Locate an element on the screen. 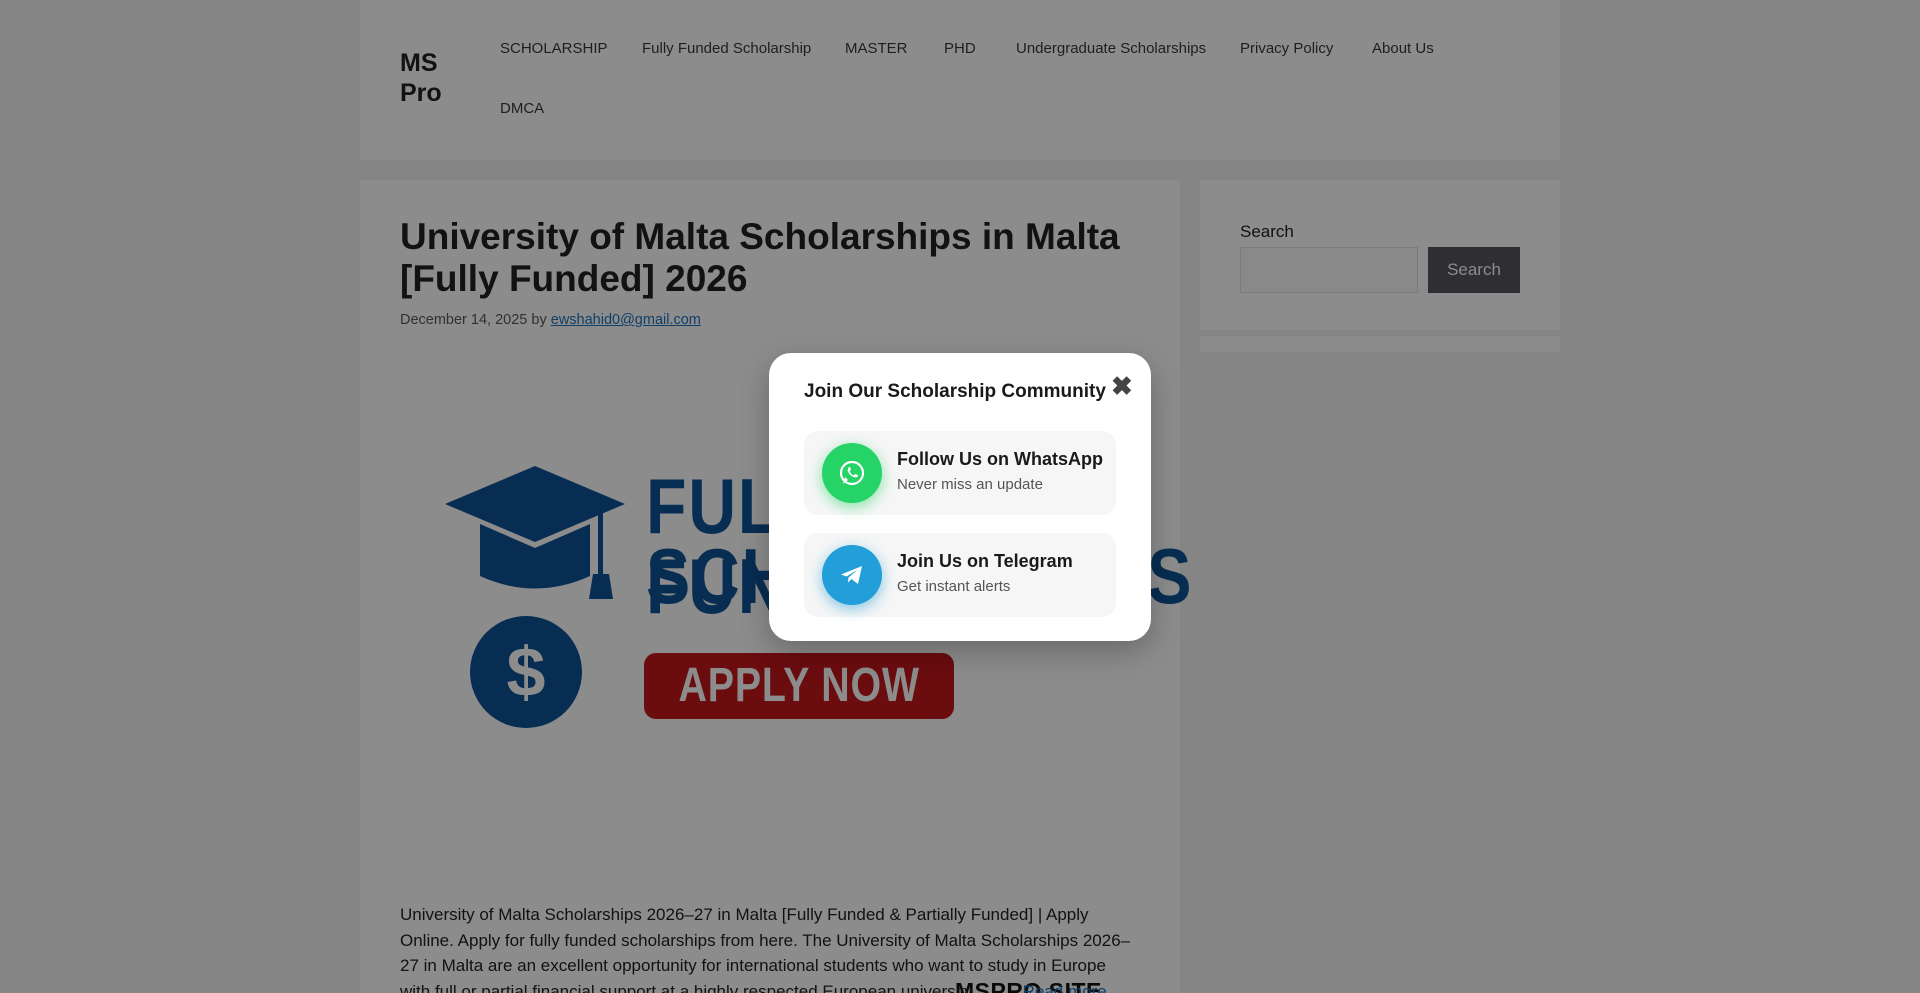 The width and height of the screenshot is (1920, 993). whatsapp-option-title: Follow Us on WhatsApp is located at coordinates (1000, 459).